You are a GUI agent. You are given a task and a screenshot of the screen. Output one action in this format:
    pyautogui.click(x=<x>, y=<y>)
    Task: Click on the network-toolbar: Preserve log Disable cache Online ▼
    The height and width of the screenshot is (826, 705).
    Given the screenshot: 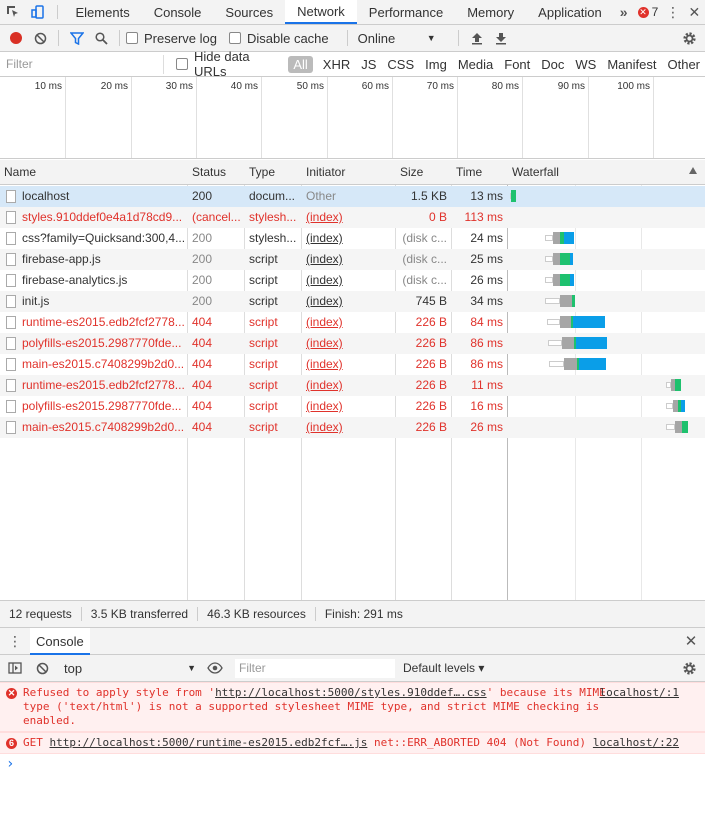 What is the action you would take?
    pyautogui.click(x=352, y=38)
    